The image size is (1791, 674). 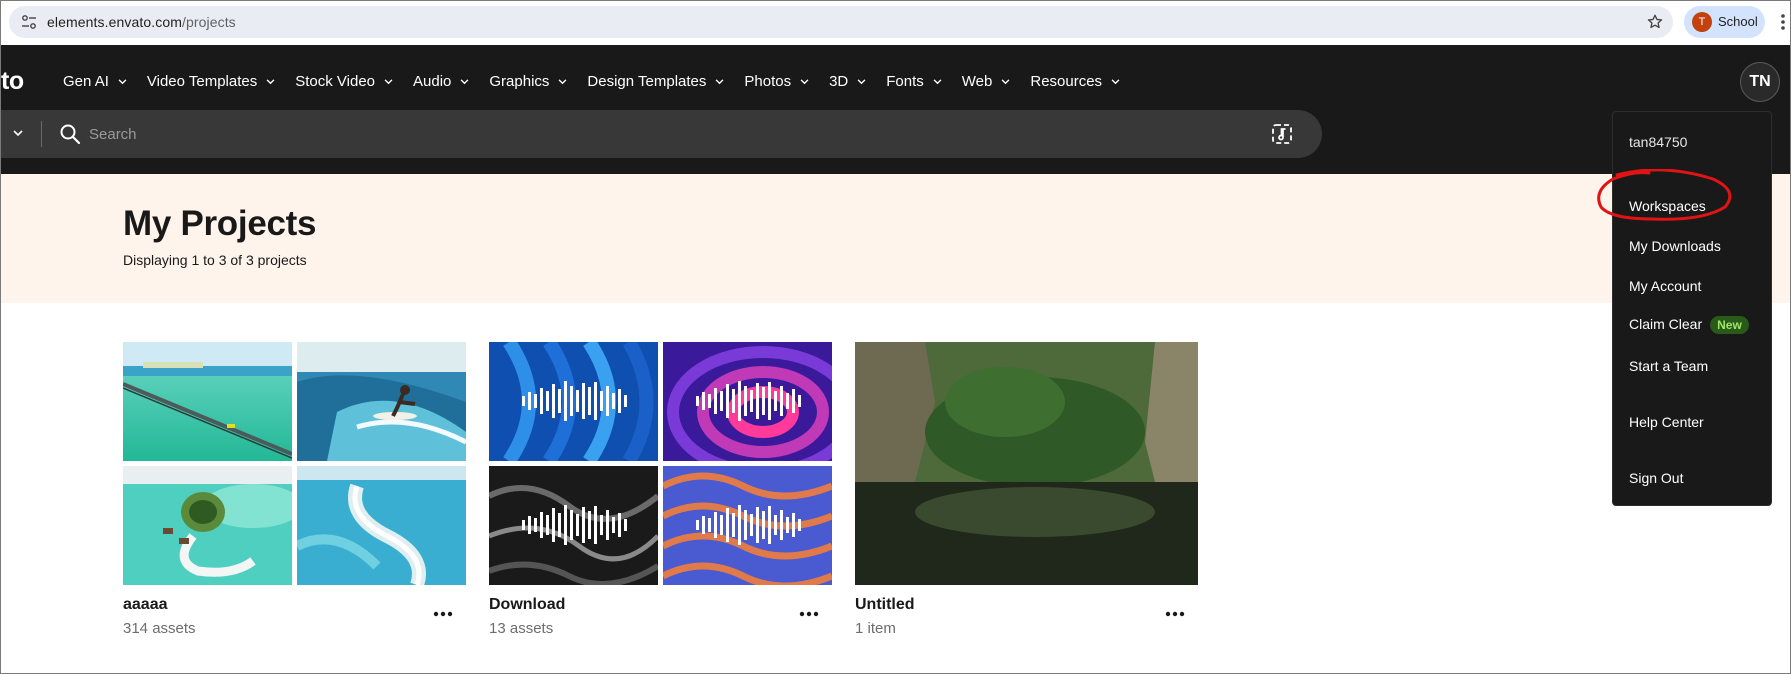 What do you see at coordinates (1675, 246) in the screenshot?
I see `menu-item-my-downloads: My Downloads` at bounding box center [1675, 246].